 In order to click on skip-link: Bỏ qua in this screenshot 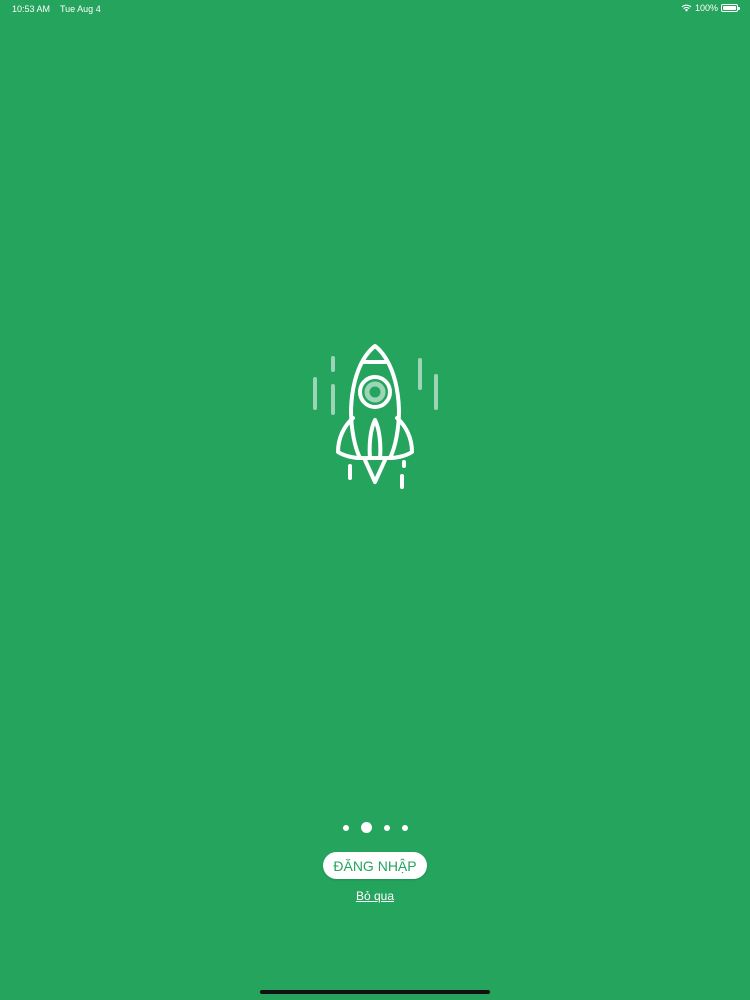, I will do `click(375, 896)`.